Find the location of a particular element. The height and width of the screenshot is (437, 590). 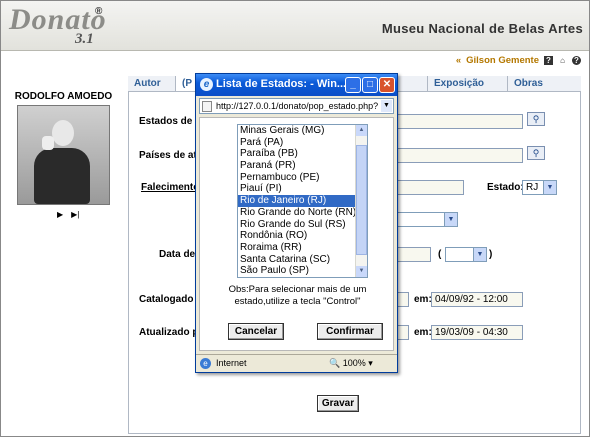

state-option: Rio Grande do Norte (RN) is located at coordinates (302, 213).